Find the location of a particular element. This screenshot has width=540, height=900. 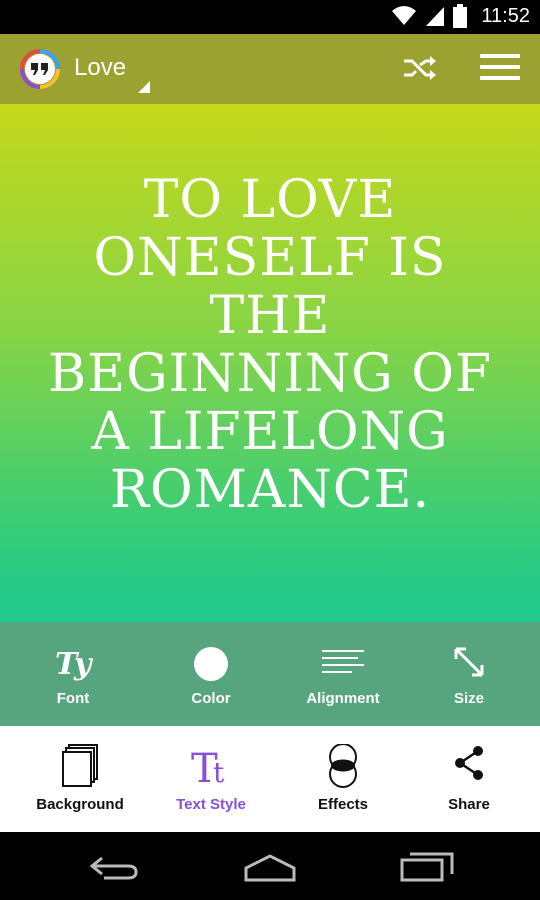

share-icon is located at coordinates (469, 763).